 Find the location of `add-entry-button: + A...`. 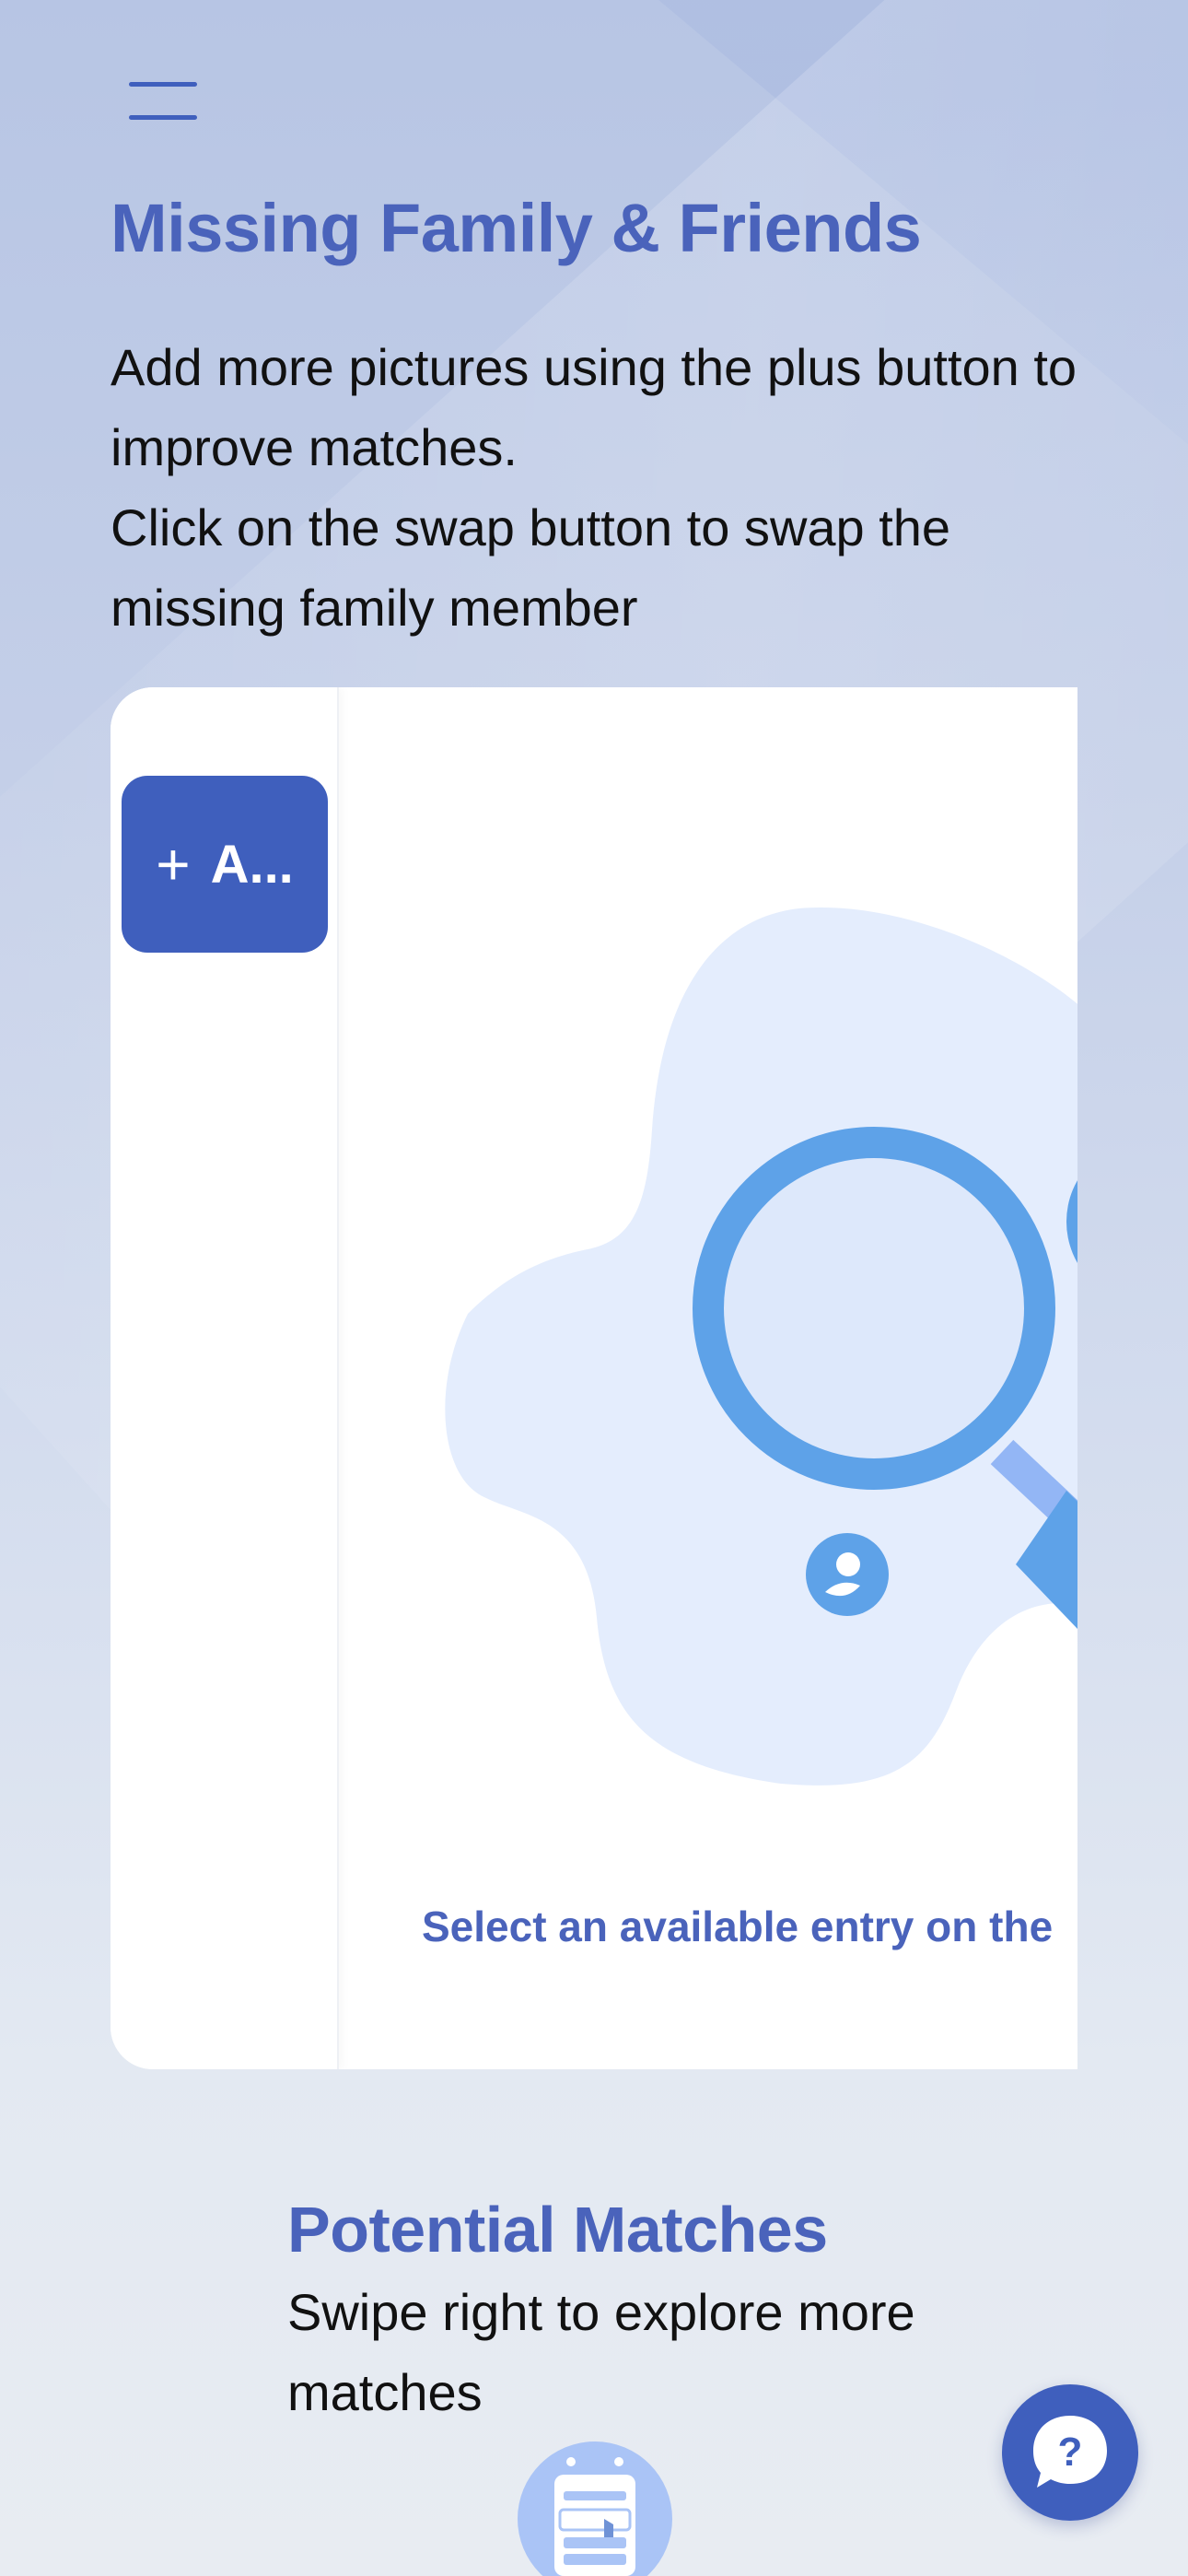

add-entry-button: + A... is located at coordinates (225, 864).